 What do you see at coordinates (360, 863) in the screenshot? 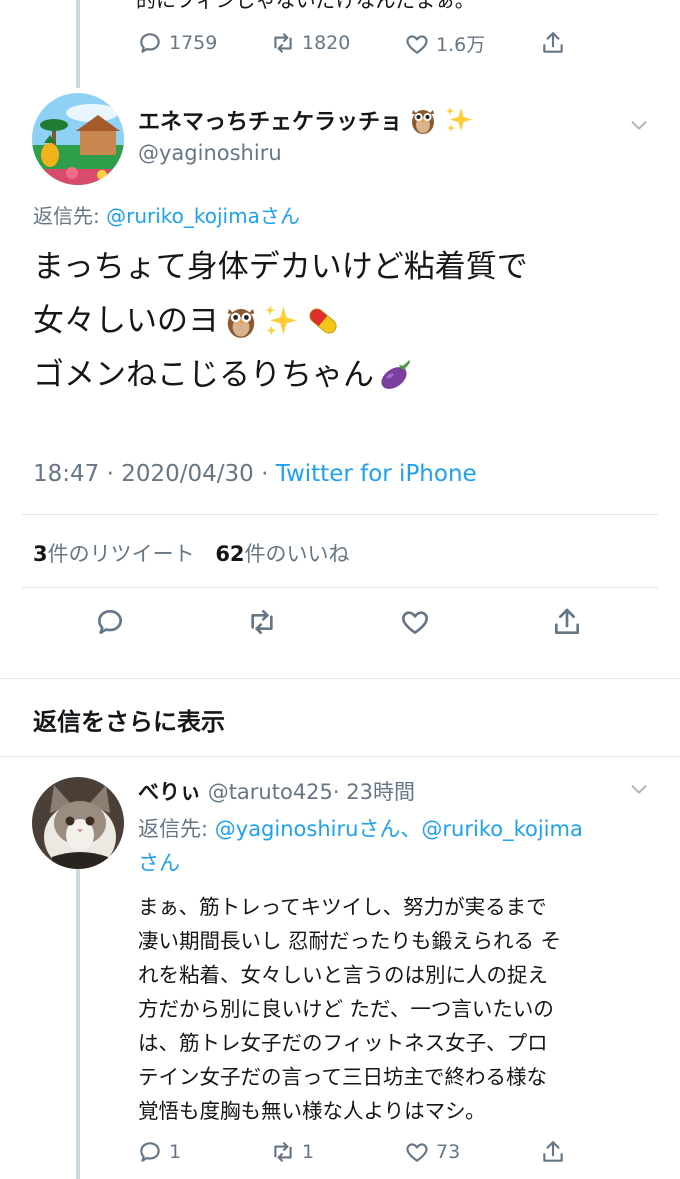
I see `reply-reply-to-suffix: さん` at bounding box center [360, 863].